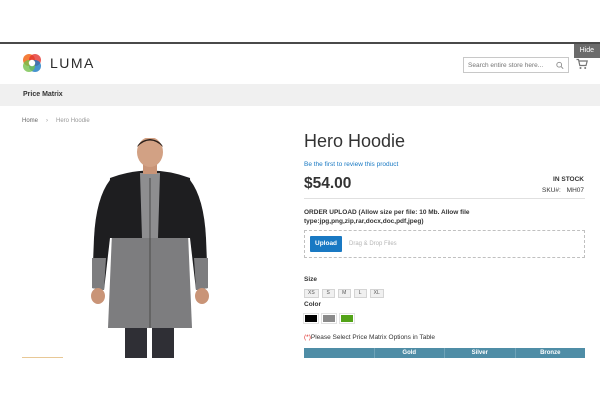 This screenshot has height=400, width=600. Describe the element at coordinates (351, 164) in the screenshot. I see `review-link: Be the first to review this product` at that location.